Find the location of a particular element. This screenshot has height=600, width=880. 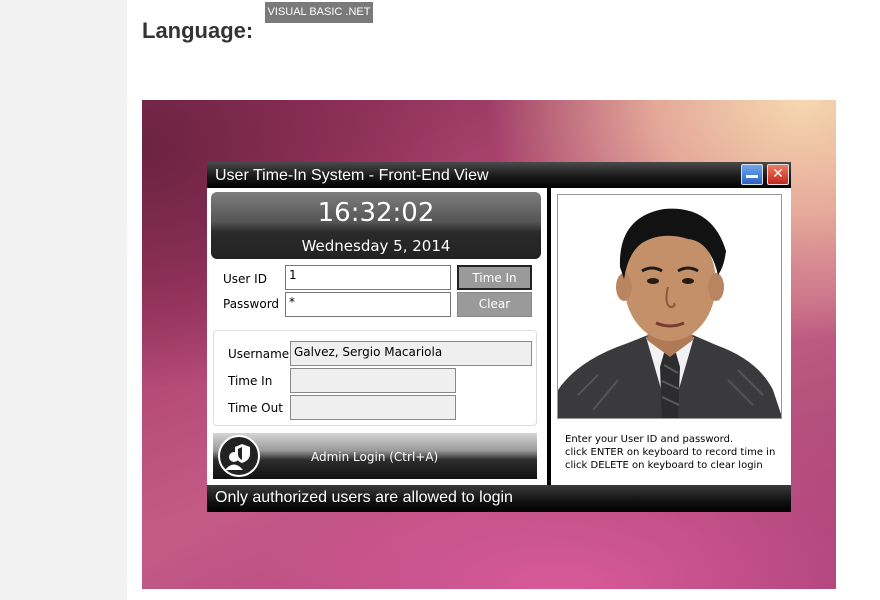

instruction-line: click DELETE on keyboard to clear login is located at coordinates (664, 465).